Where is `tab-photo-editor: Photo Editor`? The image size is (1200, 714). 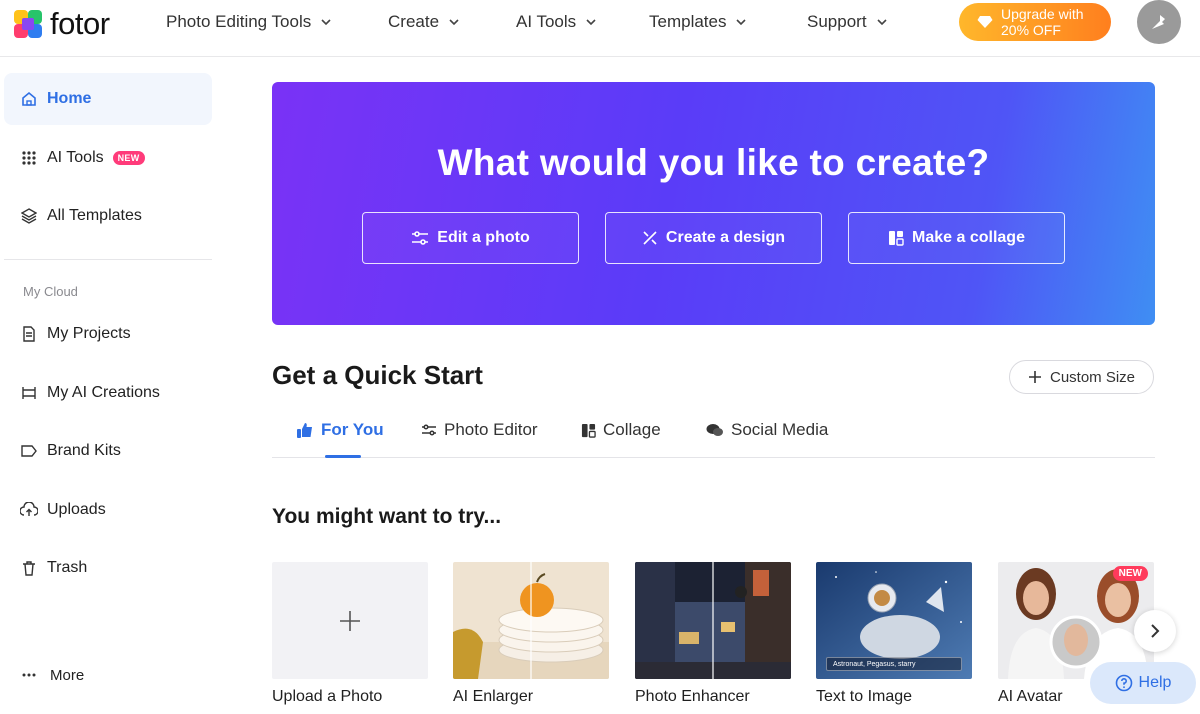
tab-photo-editor: Photo Editor is located at coordinates (479, 430).